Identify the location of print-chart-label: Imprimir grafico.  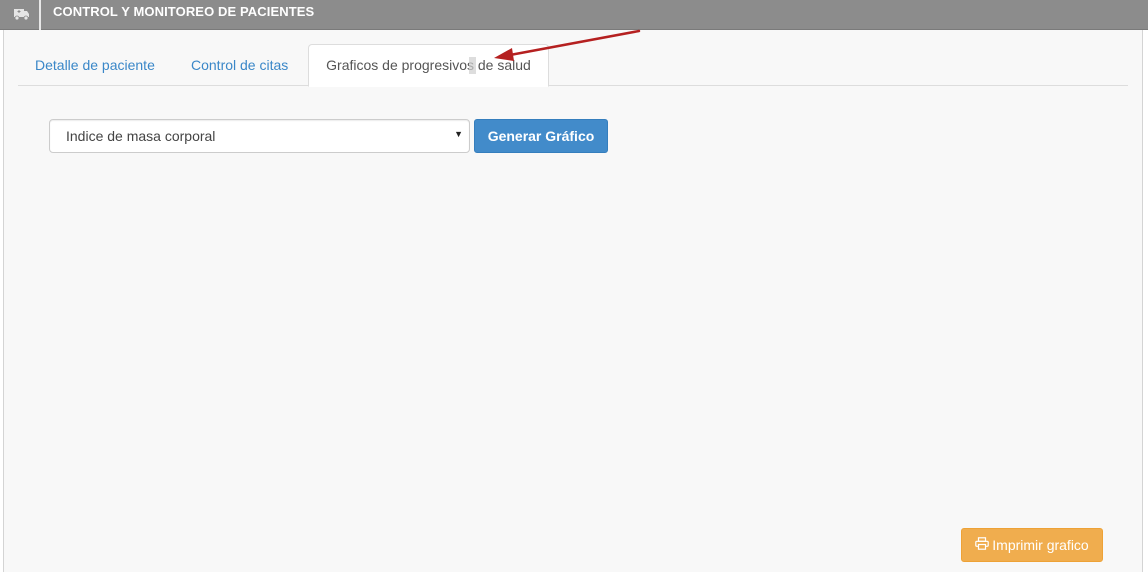
(1040, 545).